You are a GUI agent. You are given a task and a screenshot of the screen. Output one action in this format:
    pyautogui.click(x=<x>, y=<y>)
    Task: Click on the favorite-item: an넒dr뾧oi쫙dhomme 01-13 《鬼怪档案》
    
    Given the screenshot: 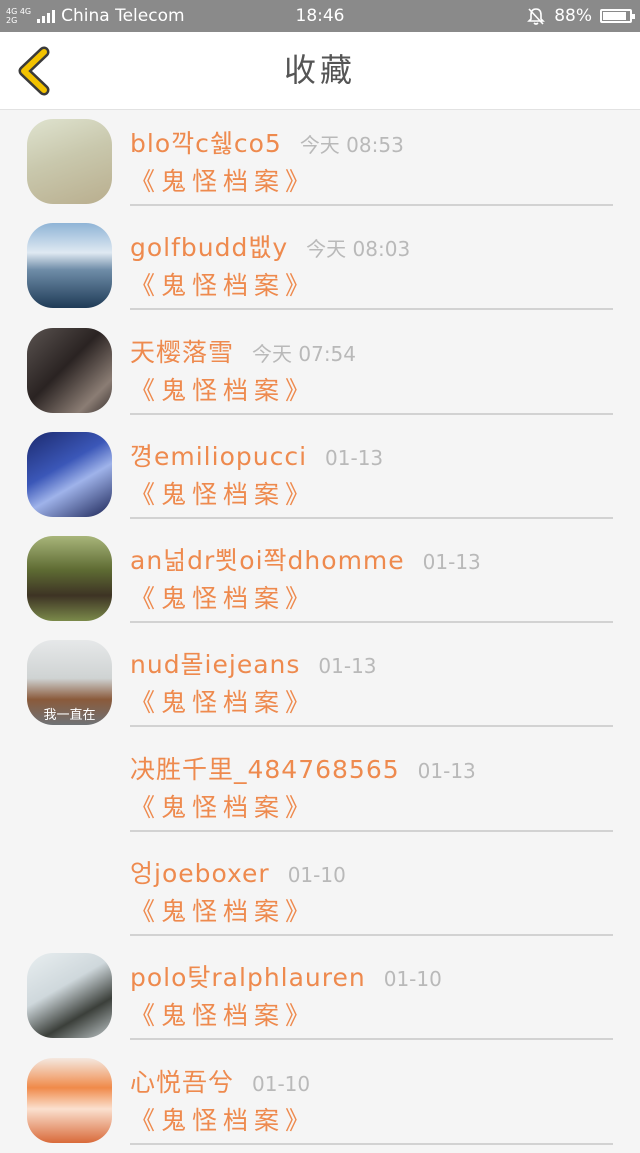 What is the action you would take?
    pyautogui.click(x=320, y=579)
    